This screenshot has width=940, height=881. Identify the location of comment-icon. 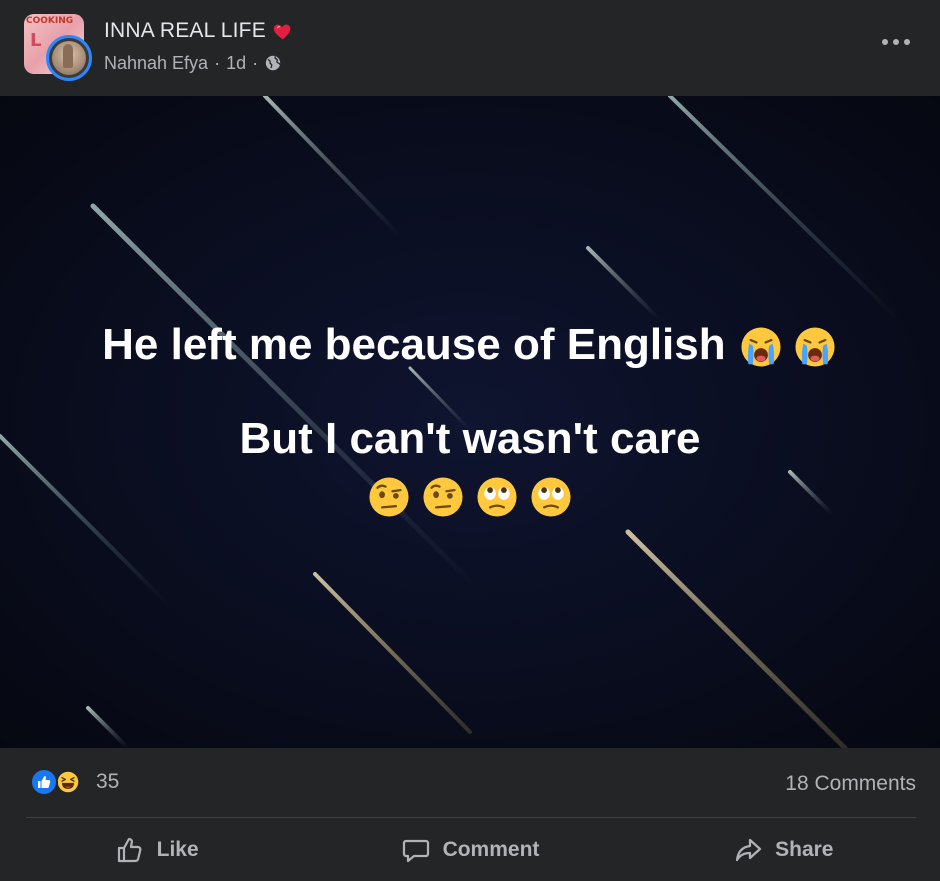
(415, 850).